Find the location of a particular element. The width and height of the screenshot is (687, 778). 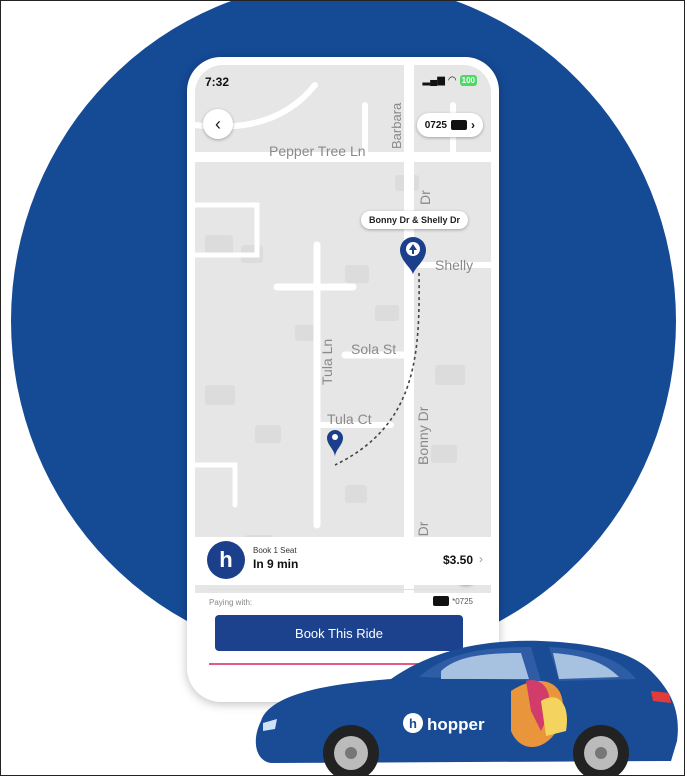

payment-card-number: *0725 is located at coordinates (462, 601).